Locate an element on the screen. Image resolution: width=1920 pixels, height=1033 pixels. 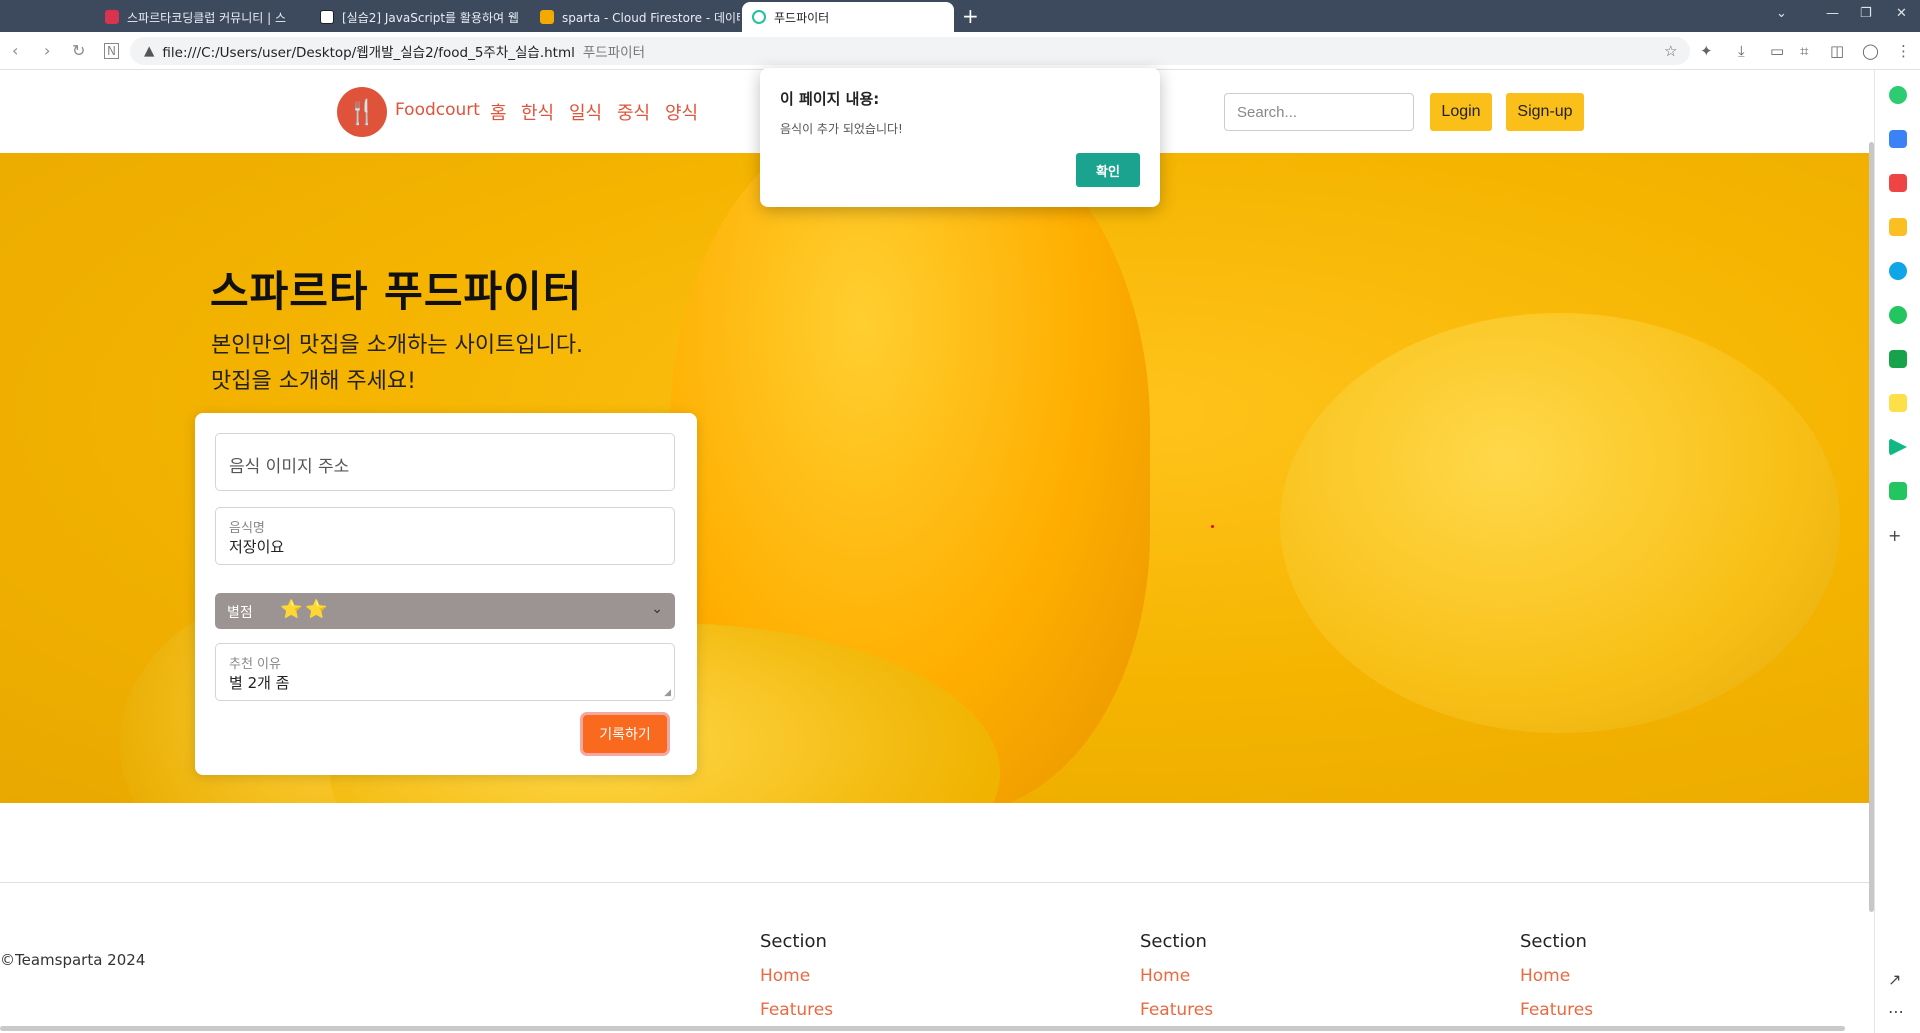
nav-western: 양식 is located at coordinates (681, 112).